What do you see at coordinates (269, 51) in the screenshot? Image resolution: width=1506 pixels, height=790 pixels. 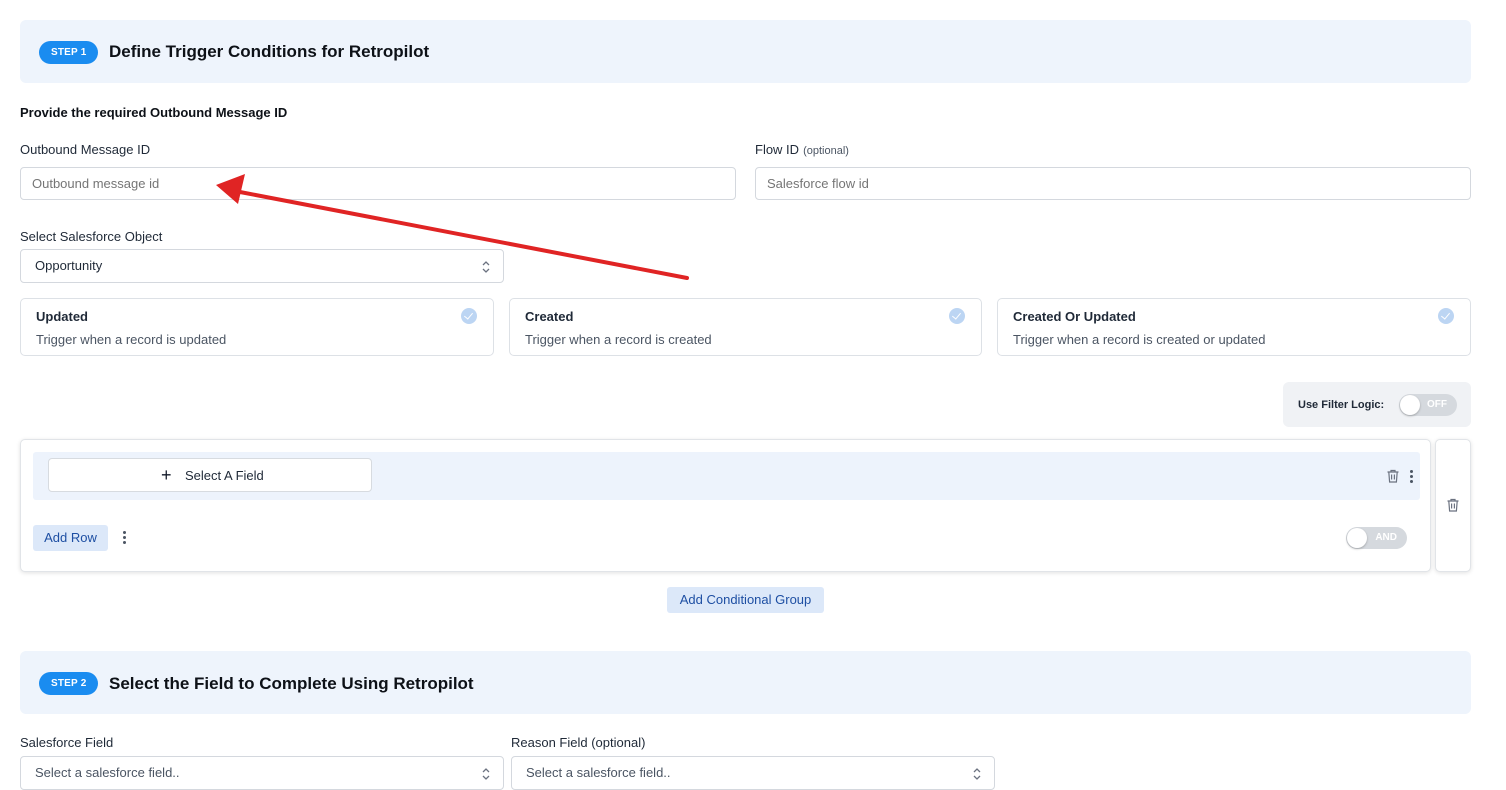 I see `step1-title: Define Trigger Conditions for Retropilot` at bounding box center [269, 51].